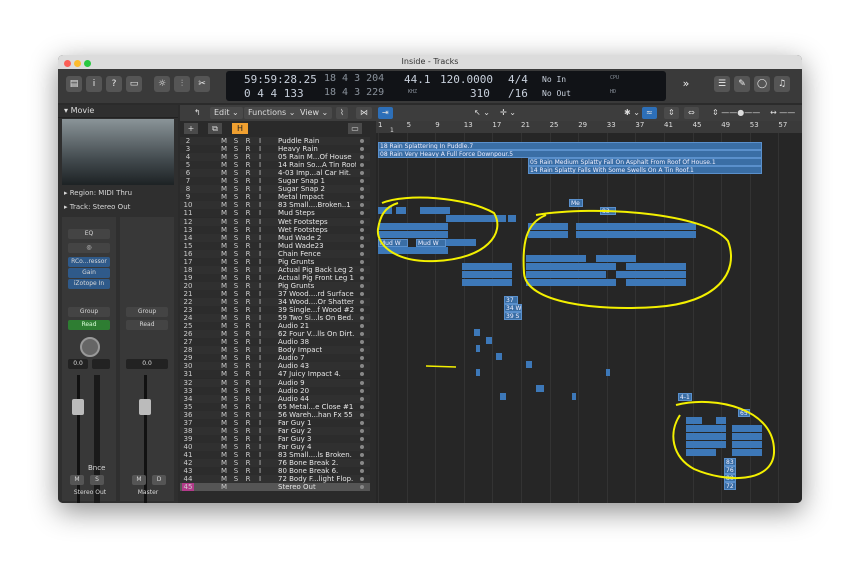 Image resolution: width=860 pixels, height=586 pixels. Describe the element at coordinates (182, 84) in the screenshot. I see `mixer-icon: ⫶` at that location.